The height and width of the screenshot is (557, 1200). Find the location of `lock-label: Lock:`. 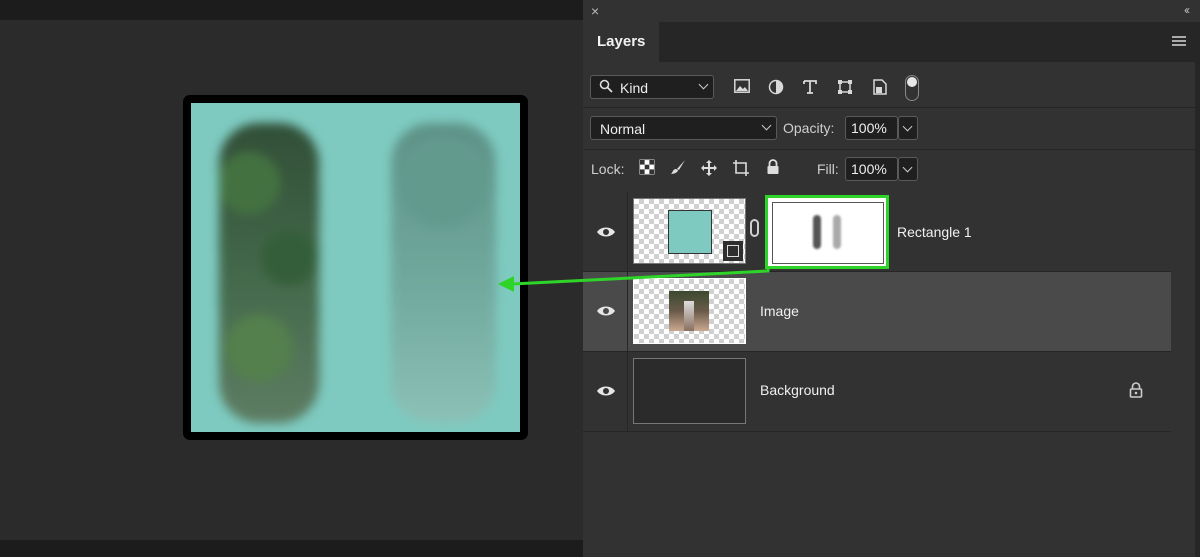

lock-label: Lock: is located at coordinates (608, 169).